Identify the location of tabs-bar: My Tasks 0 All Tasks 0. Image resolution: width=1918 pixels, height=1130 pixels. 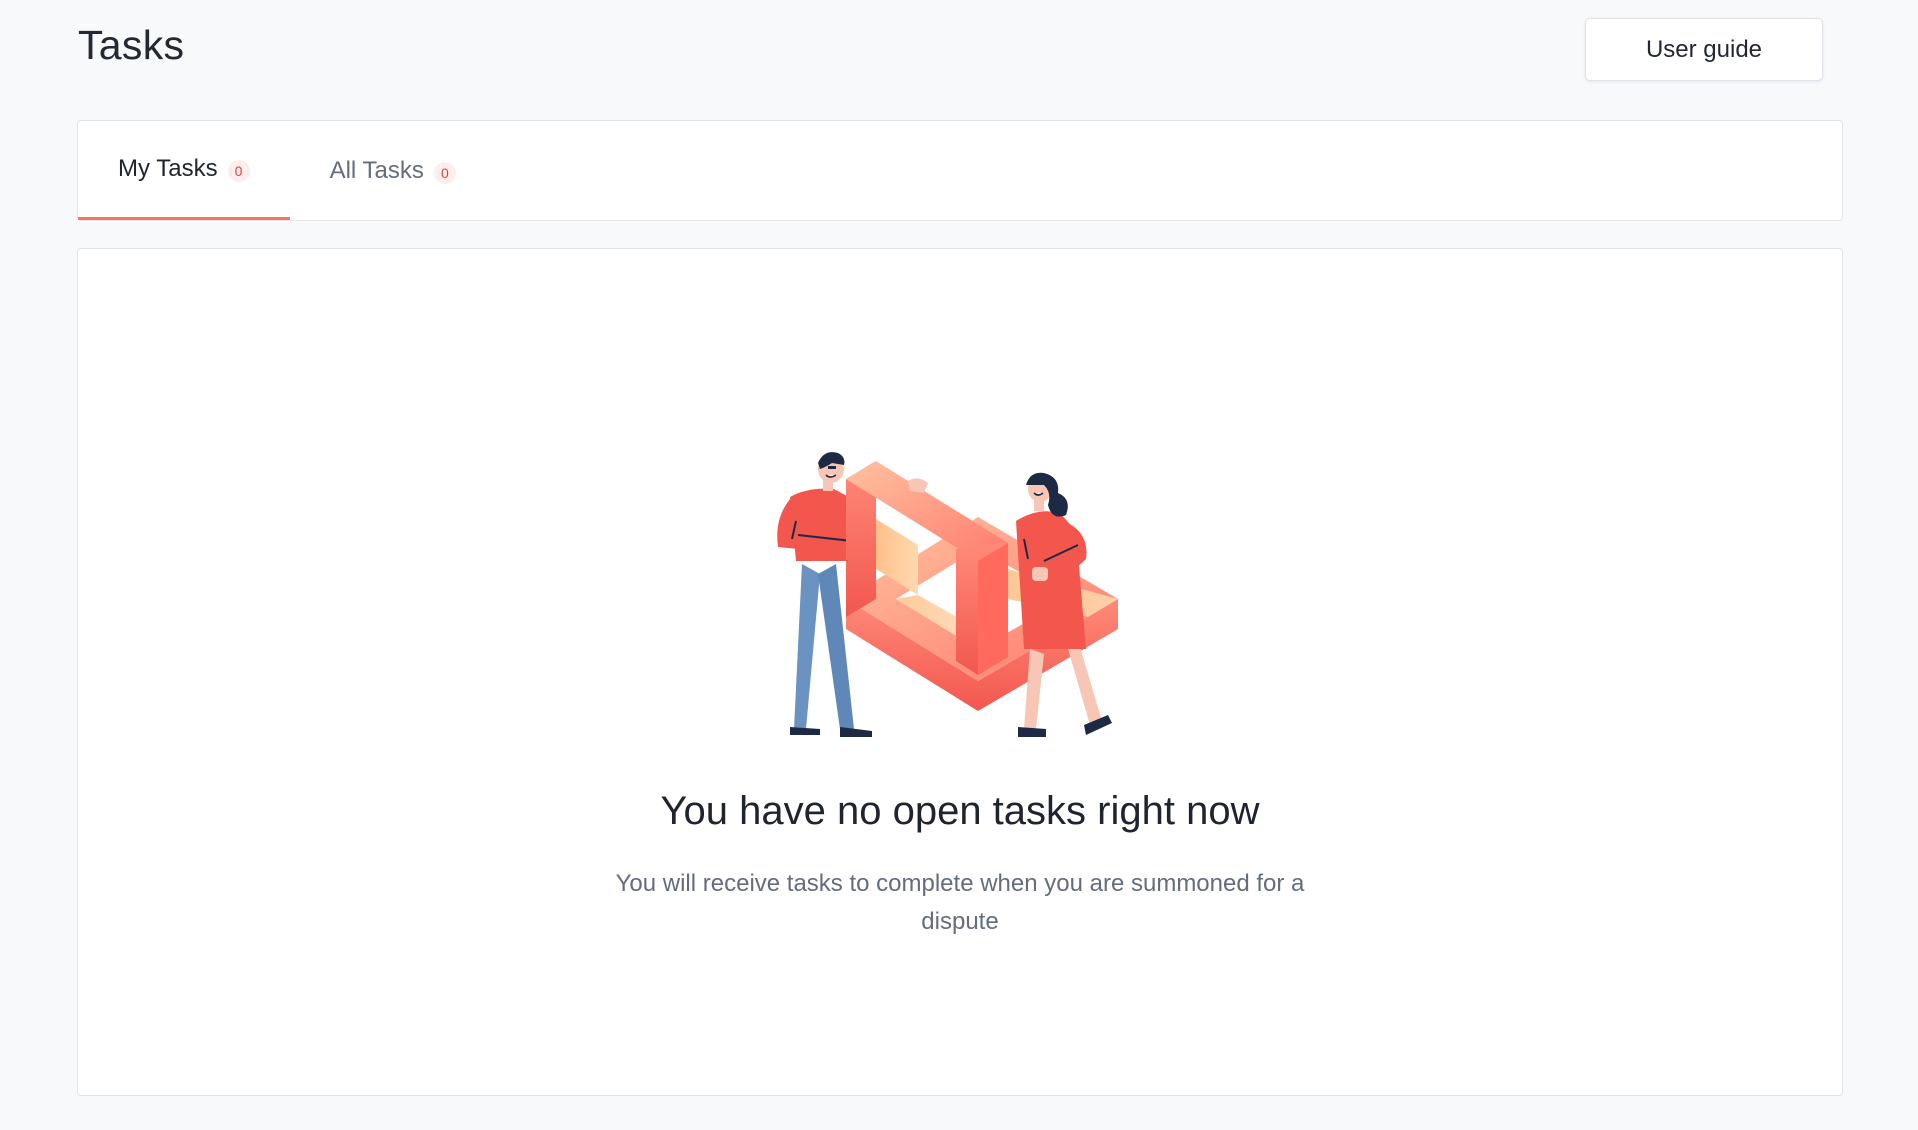
(960, 170).